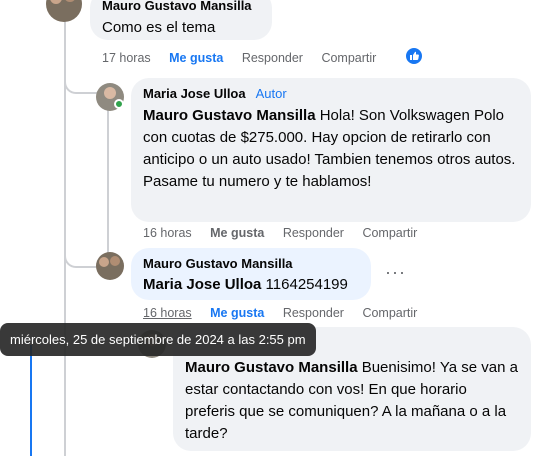 This screenshot has height=456, width=551. I want to click on comment-author: Maria Jose Ulloa, so click(194, 93).